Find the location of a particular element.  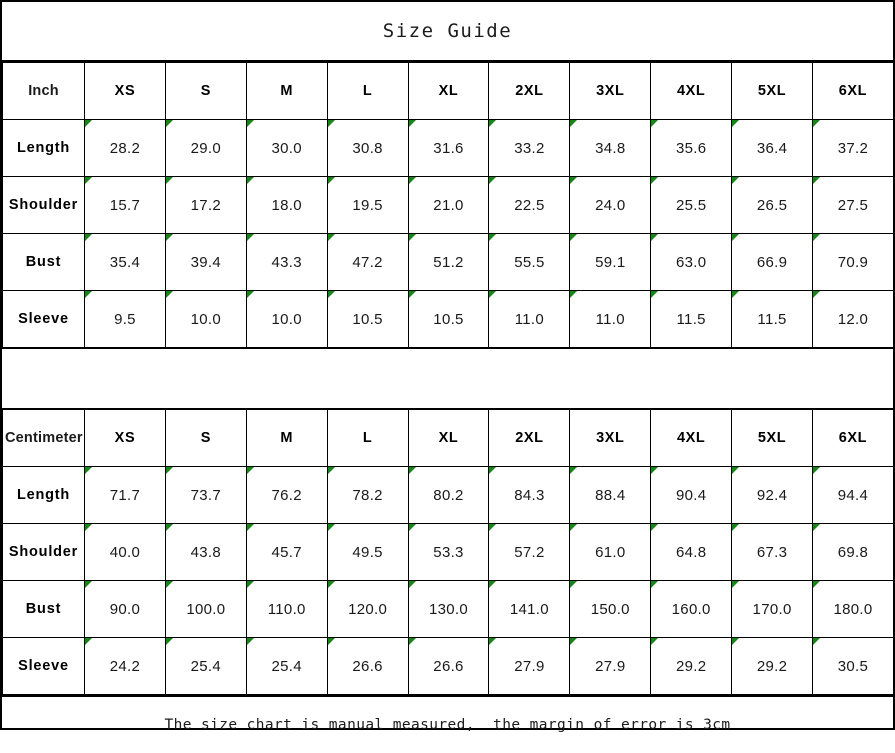

inch-length-3xl: 34.8 is located at coordinates (610, 148).